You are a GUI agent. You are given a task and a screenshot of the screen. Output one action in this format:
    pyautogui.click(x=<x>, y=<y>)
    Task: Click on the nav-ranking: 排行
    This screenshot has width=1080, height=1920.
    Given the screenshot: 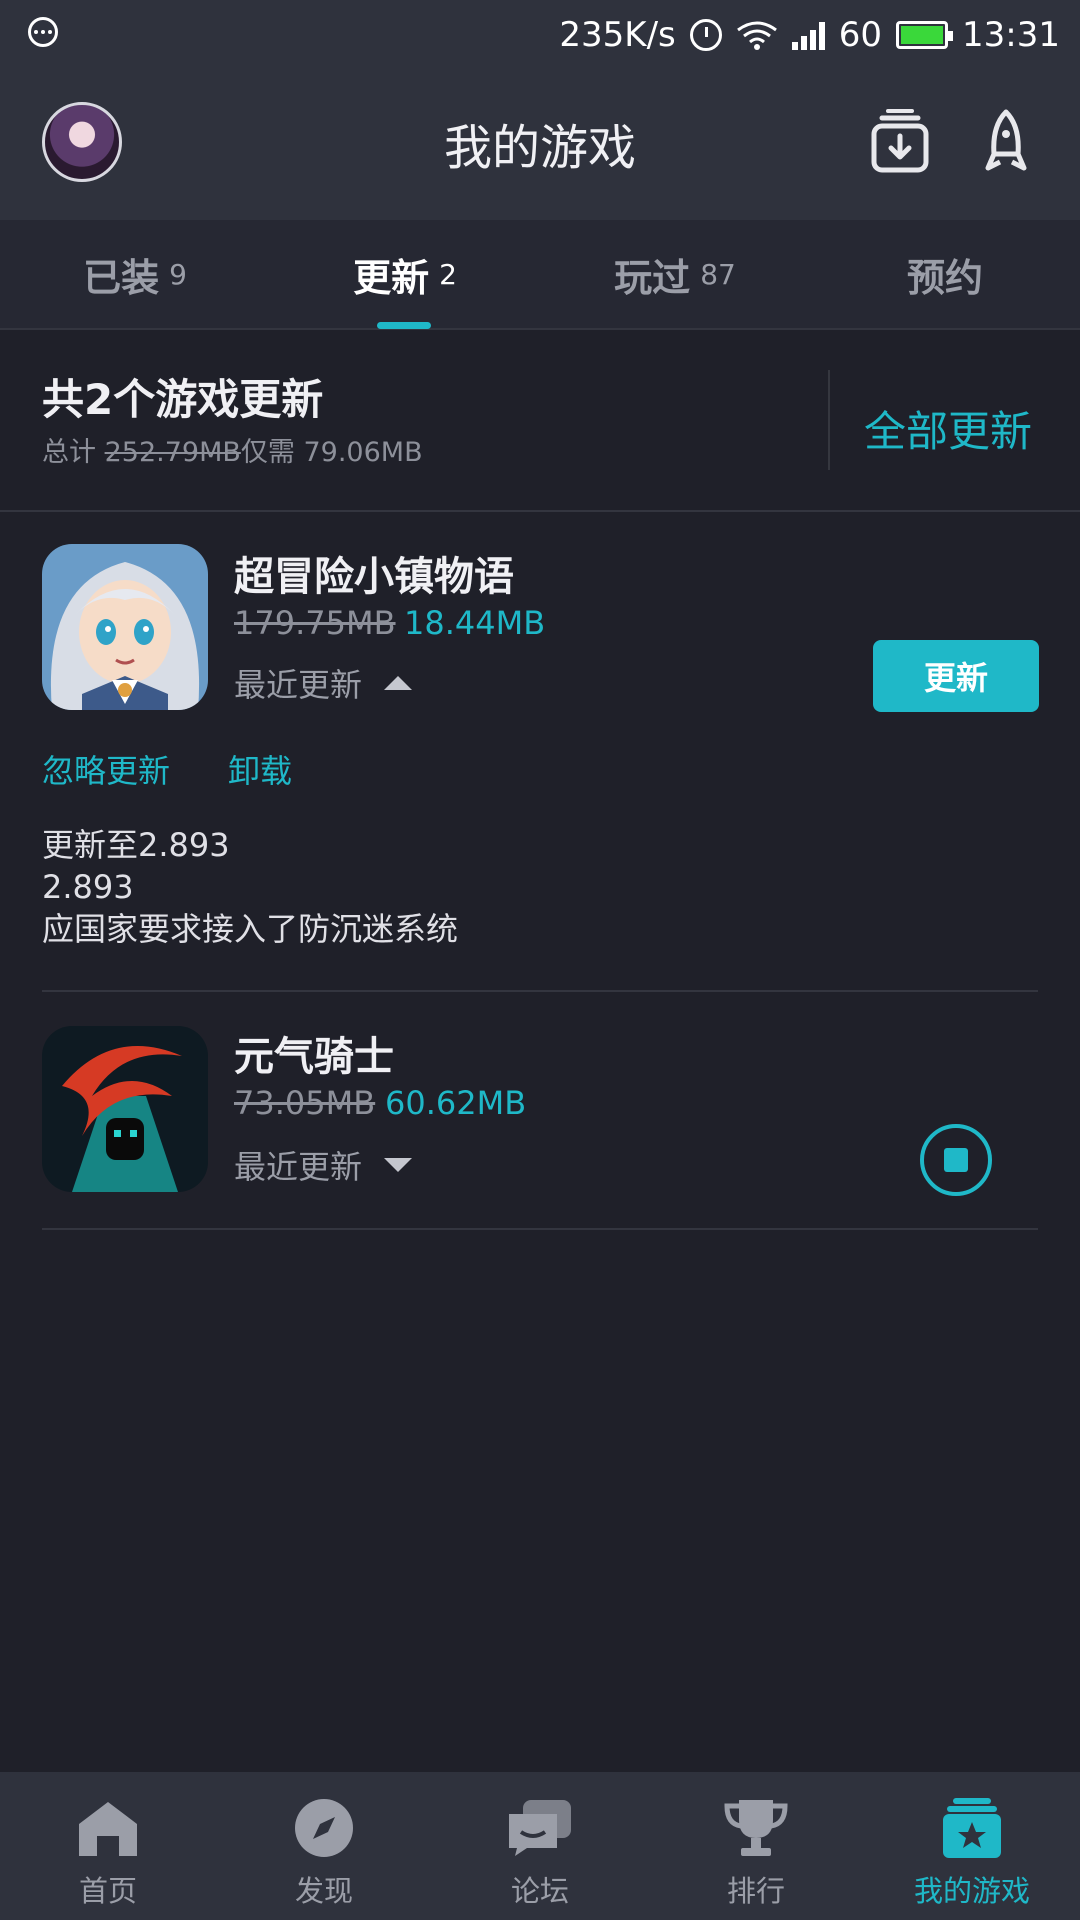 What is the action you would take?
    pyautogui.click(x=756, y=1846)
    